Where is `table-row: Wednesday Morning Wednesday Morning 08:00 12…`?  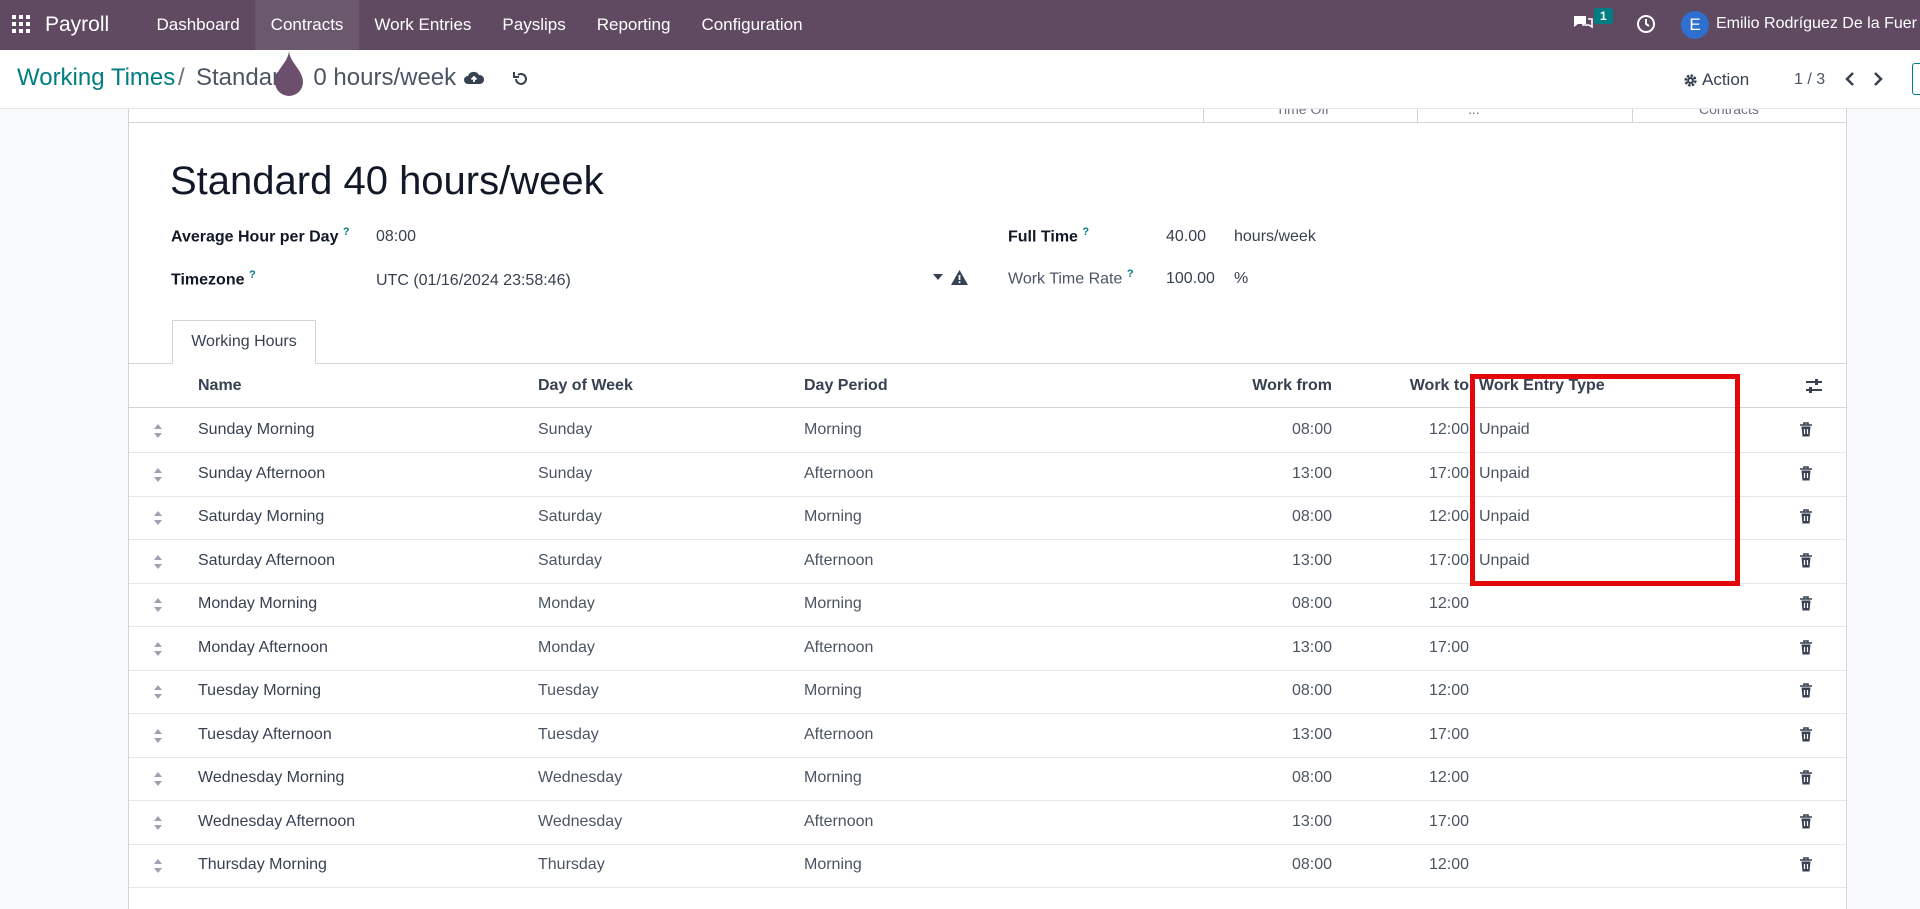
table-row: Wednesday Morning Wednesday Morning 08:00 12… is located at coordinates (987, 779).